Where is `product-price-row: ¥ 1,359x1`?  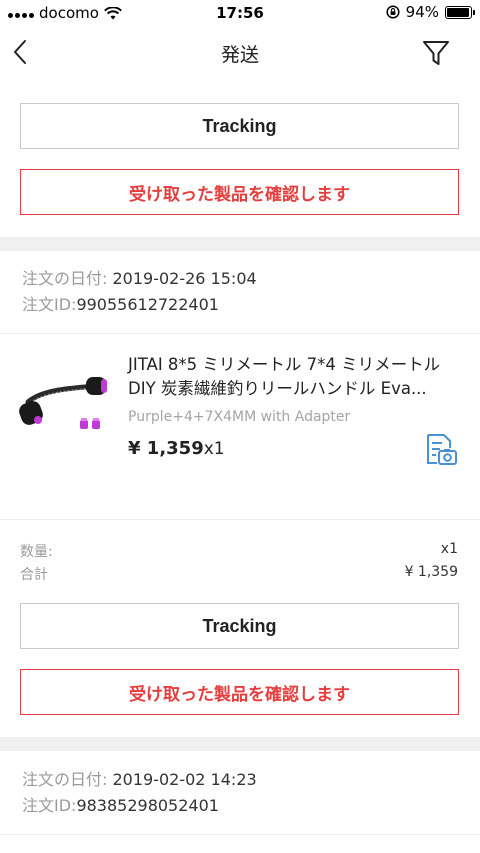
product-price-row: ¥ 1,359x1 is located at coordinates (176, 448).